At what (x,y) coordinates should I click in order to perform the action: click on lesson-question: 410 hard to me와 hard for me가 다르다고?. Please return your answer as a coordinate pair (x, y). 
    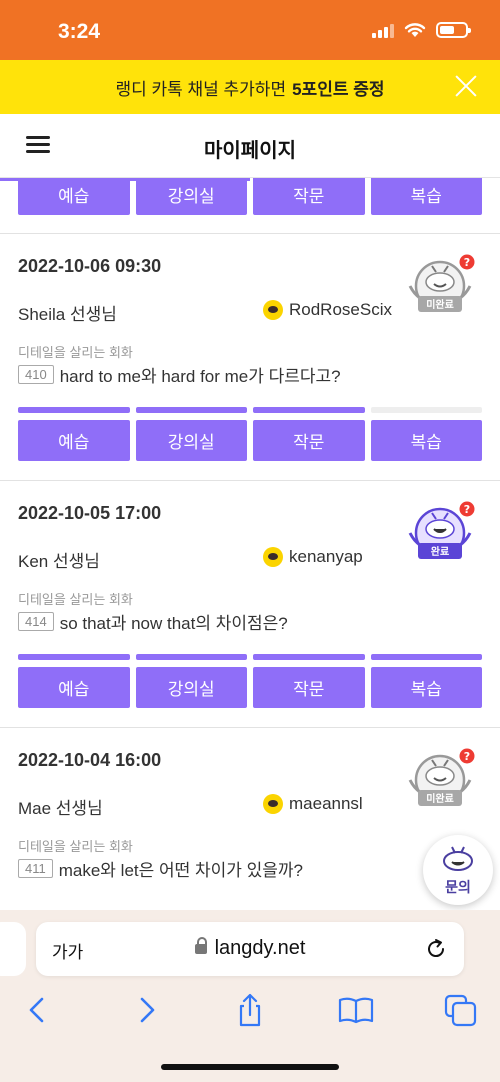
    Looking at the image, I should click on (179, 374).